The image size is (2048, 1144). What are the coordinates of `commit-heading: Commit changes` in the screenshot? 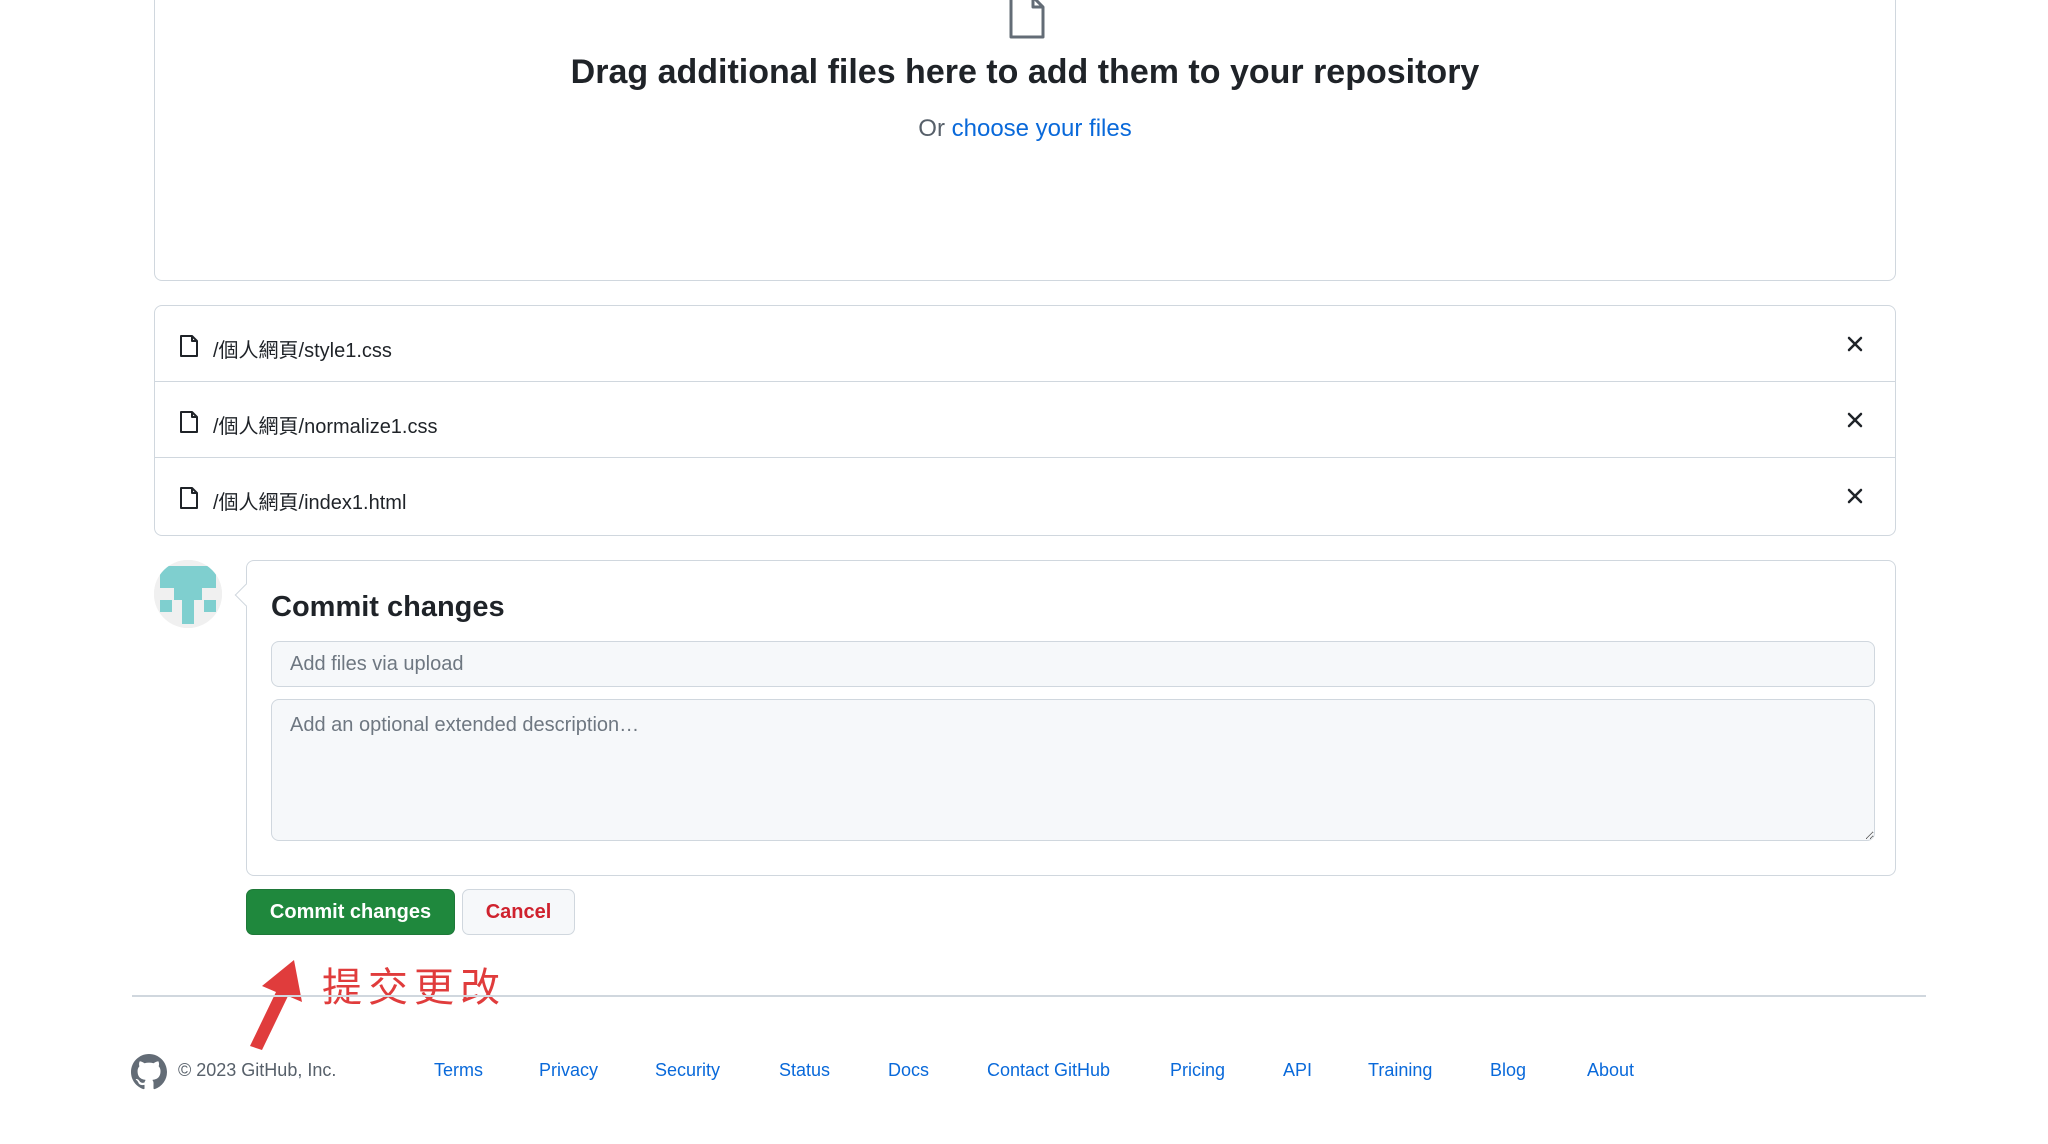 It's located at (388, 607).